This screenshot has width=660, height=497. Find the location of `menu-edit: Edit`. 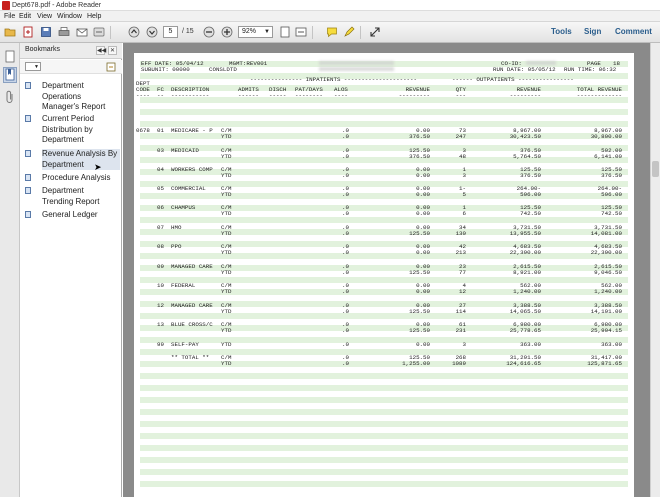

menu-edit: Edit is located at coordinates (25, 16).